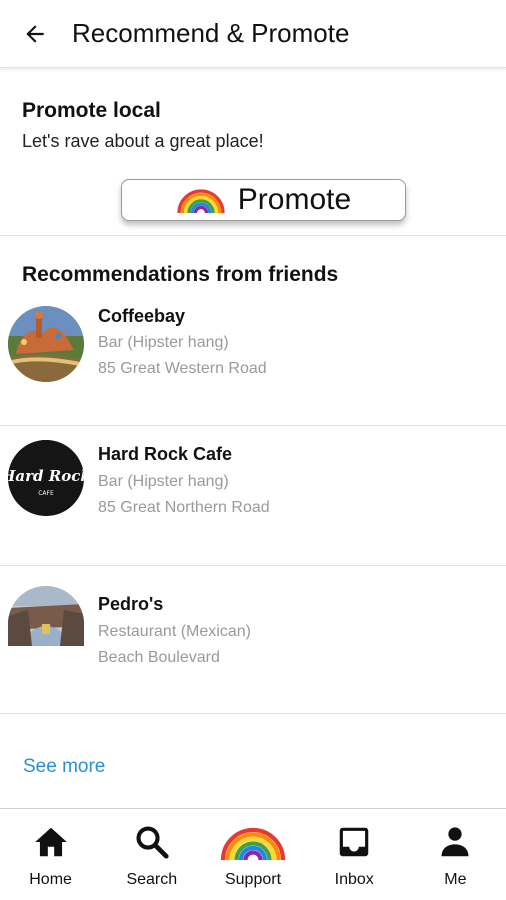 The image size is (506, 900). I want to click on place-category: Restaurant (Mexican), so click(174, 631).